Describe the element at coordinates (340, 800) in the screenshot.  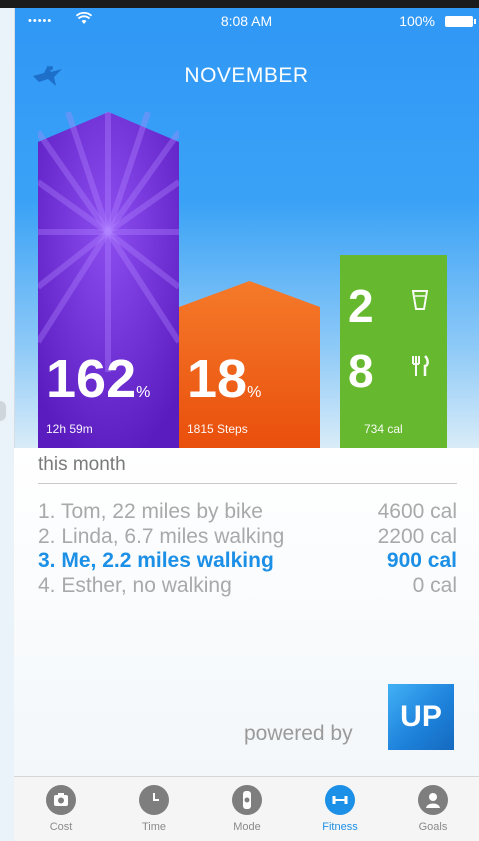
I see `fitness-icon` at that location.